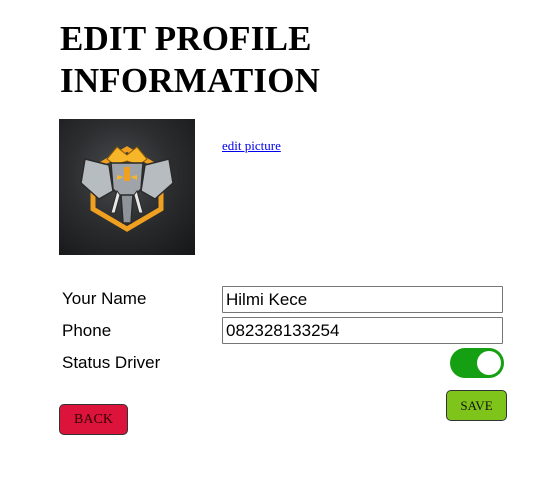 The height and width of the screenshot is (493, 546). Describe the element at coordinates (251, 146) in the screenshot. I see `edit-picture-link: edit picture` at that location.